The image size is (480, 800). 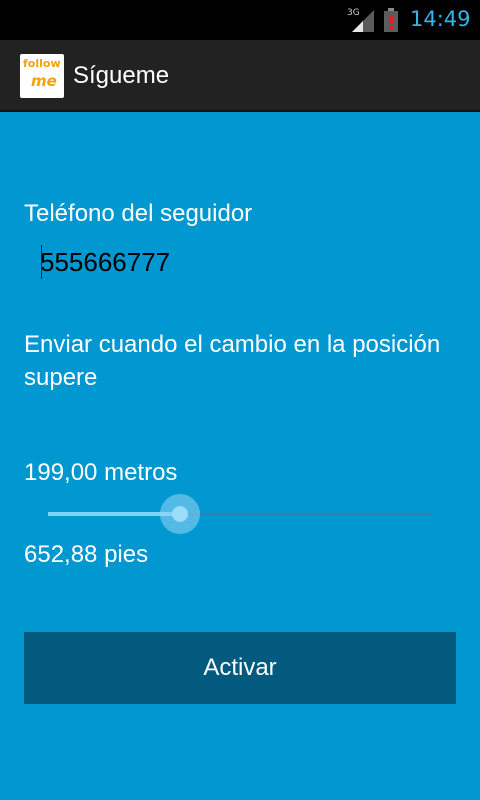 I want to click on distance-slider, so click(x=241, y=514).